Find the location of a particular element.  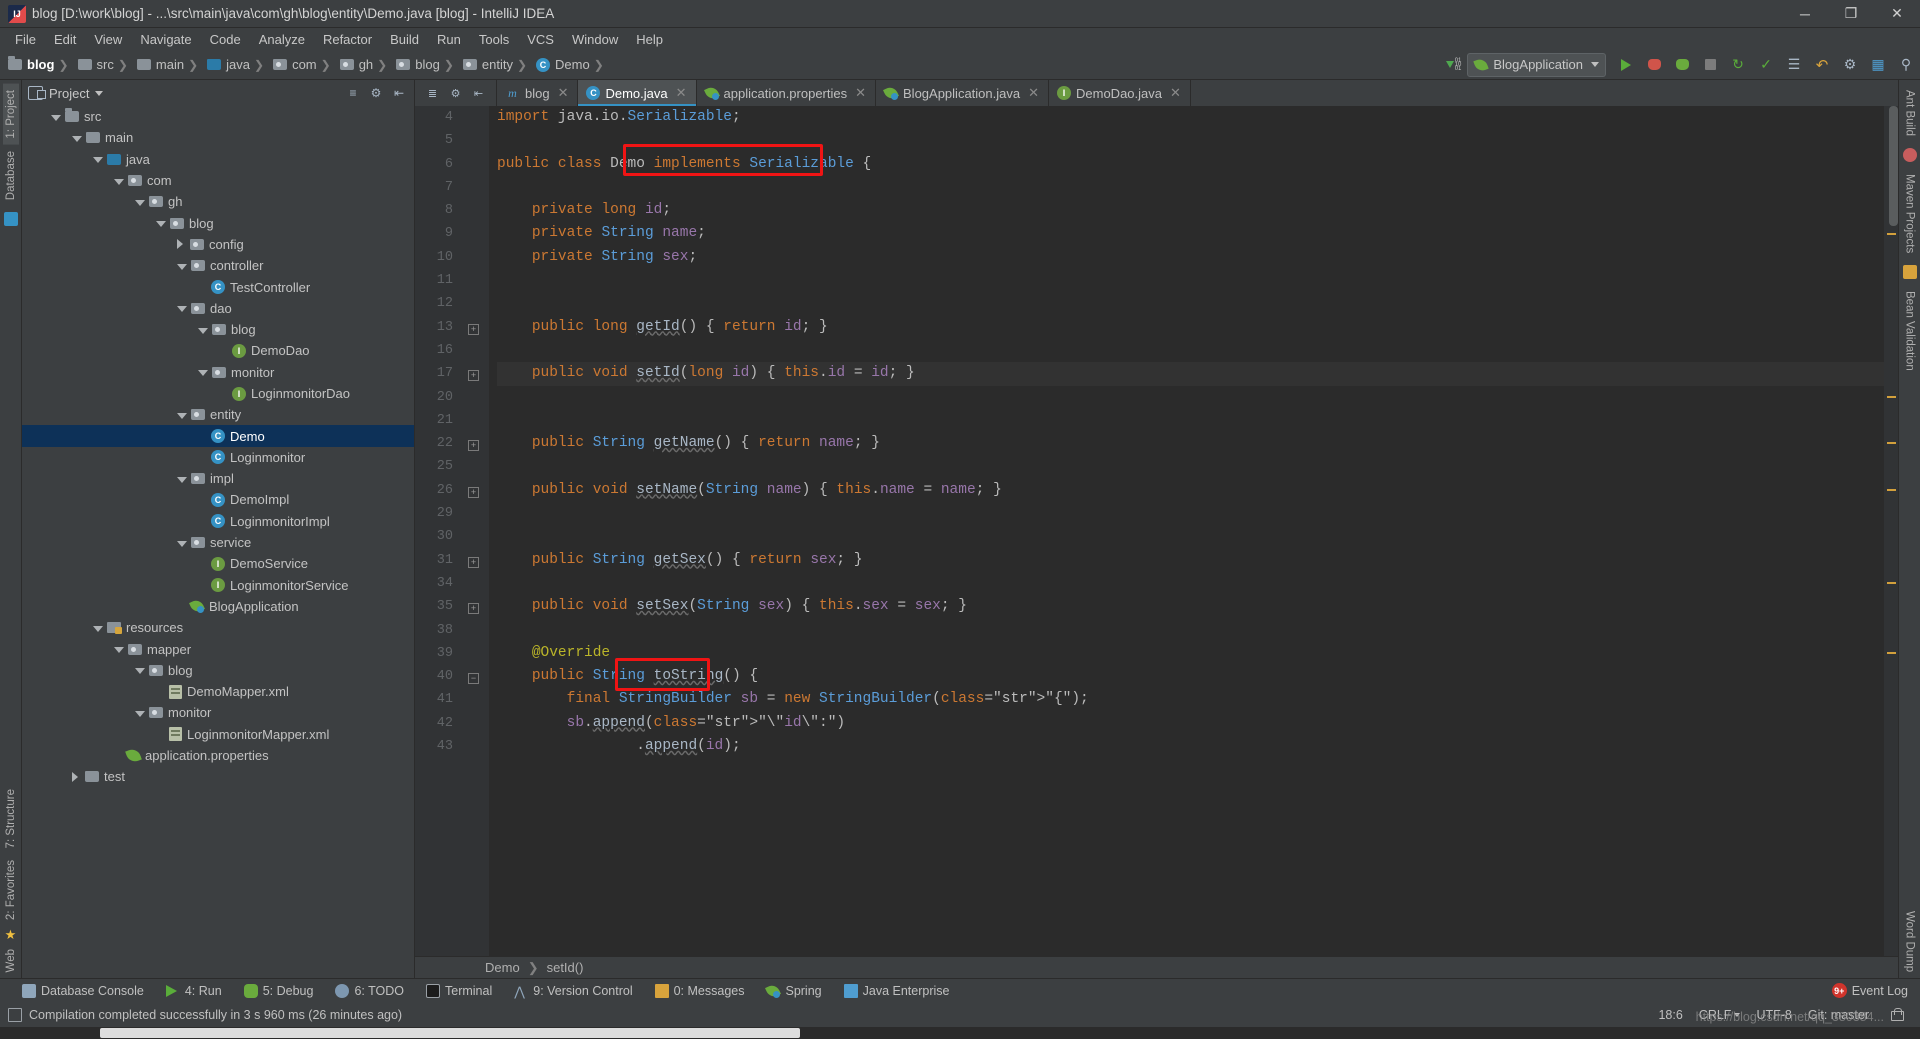

tree-item-demodao: I DemoDao is located at coordinates (218, 350).